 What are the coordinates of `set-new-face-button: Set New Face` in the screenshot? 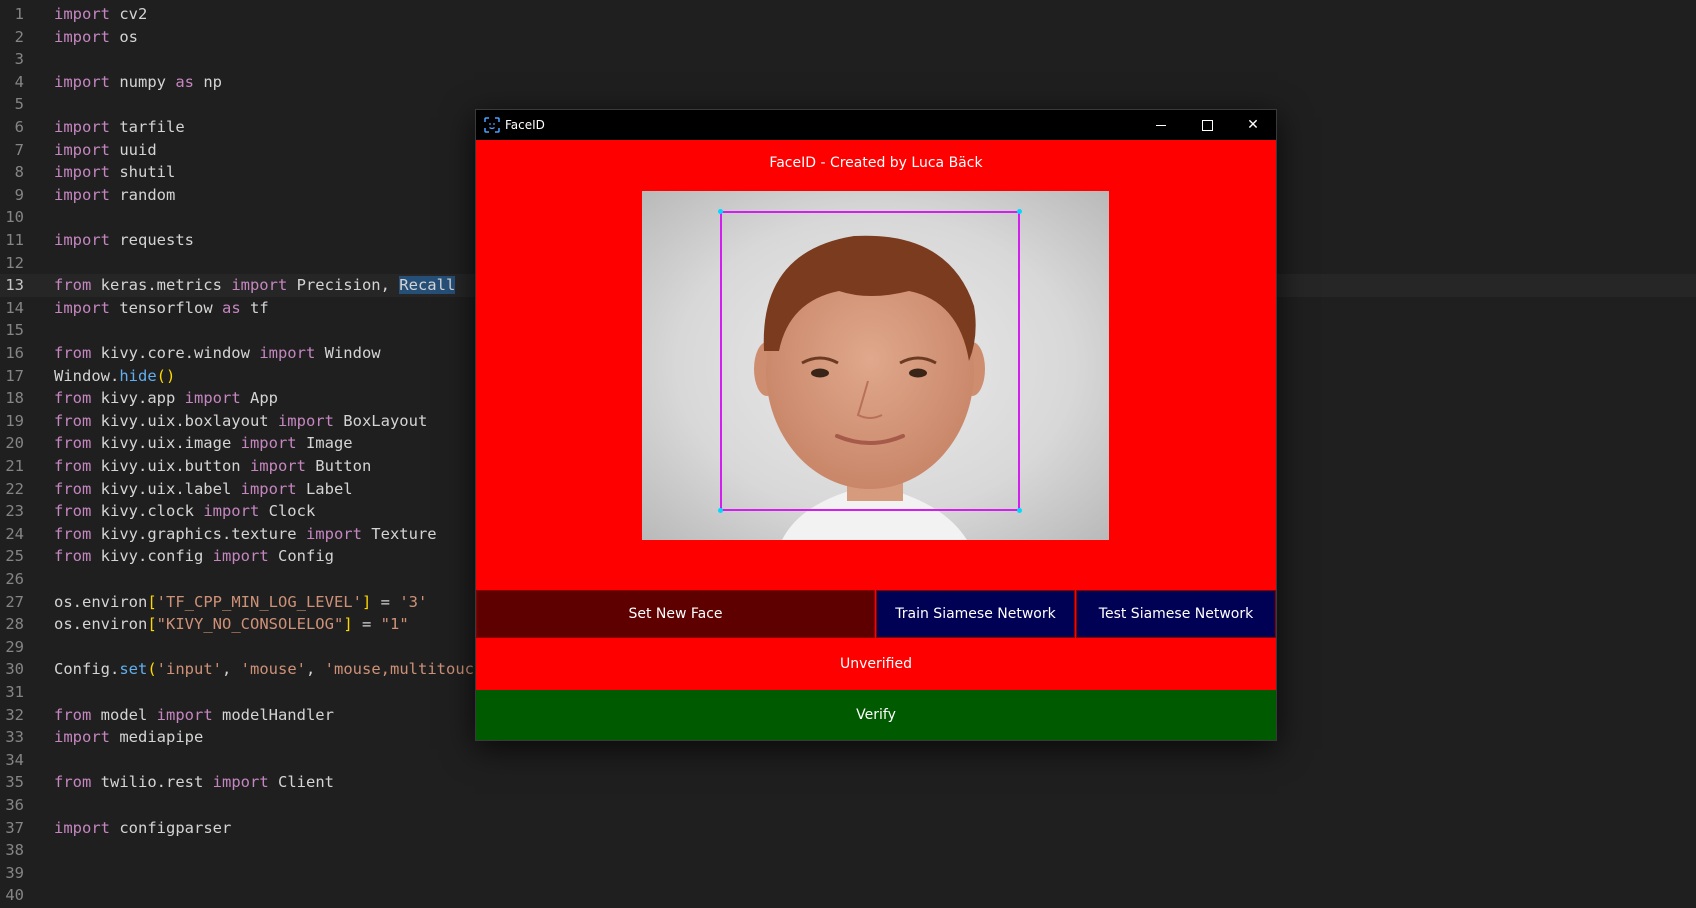 It's located at (675, 614).